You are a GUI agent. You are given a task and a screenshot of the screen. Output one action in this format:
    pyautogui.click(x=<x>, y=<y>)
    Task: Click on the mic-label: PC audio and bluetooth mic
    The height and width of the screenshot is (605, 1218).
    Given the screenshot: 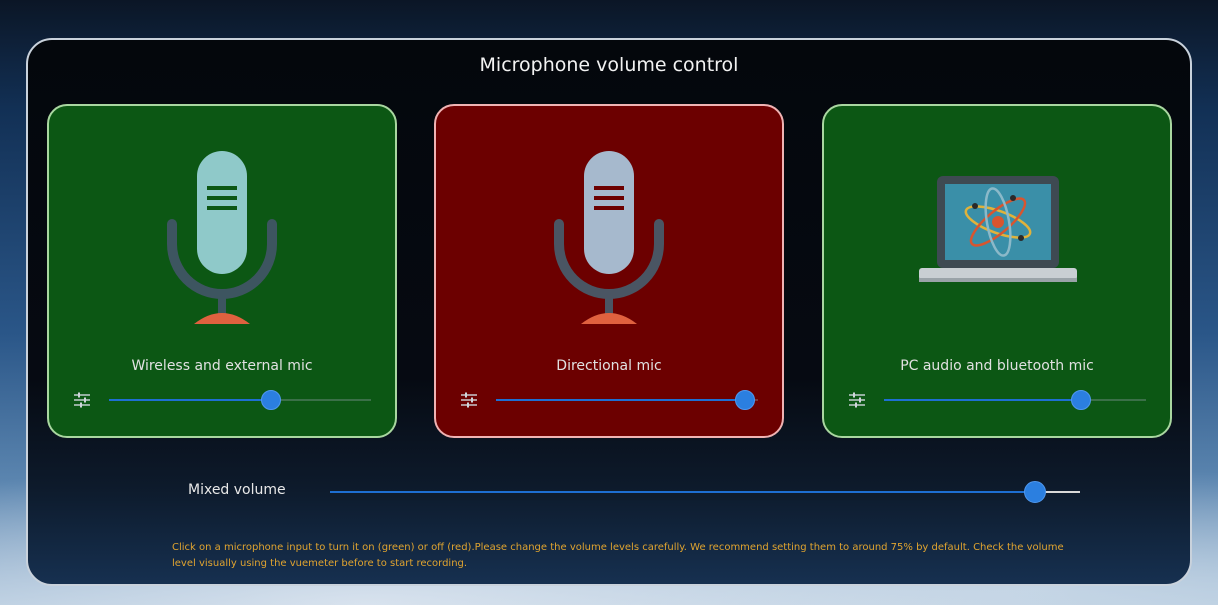 What is the action you would take?
    pyautogui.click(x=997, y=366)
    